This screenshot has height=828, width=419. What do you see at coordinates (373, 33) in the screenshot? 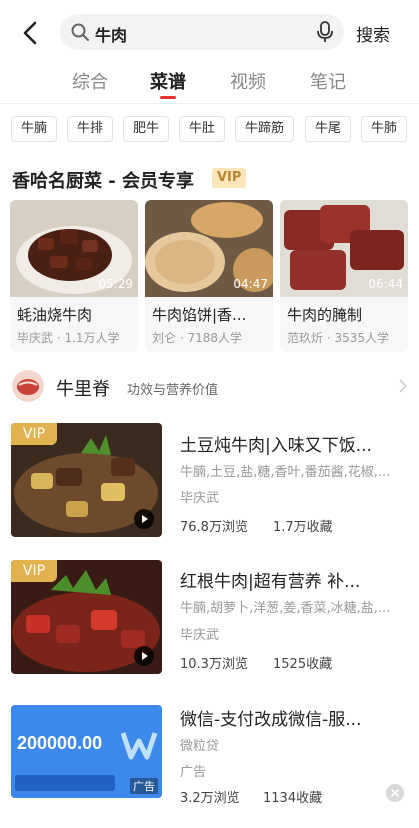
I see `search-button: 搜索` at bounding box center [373, 33].